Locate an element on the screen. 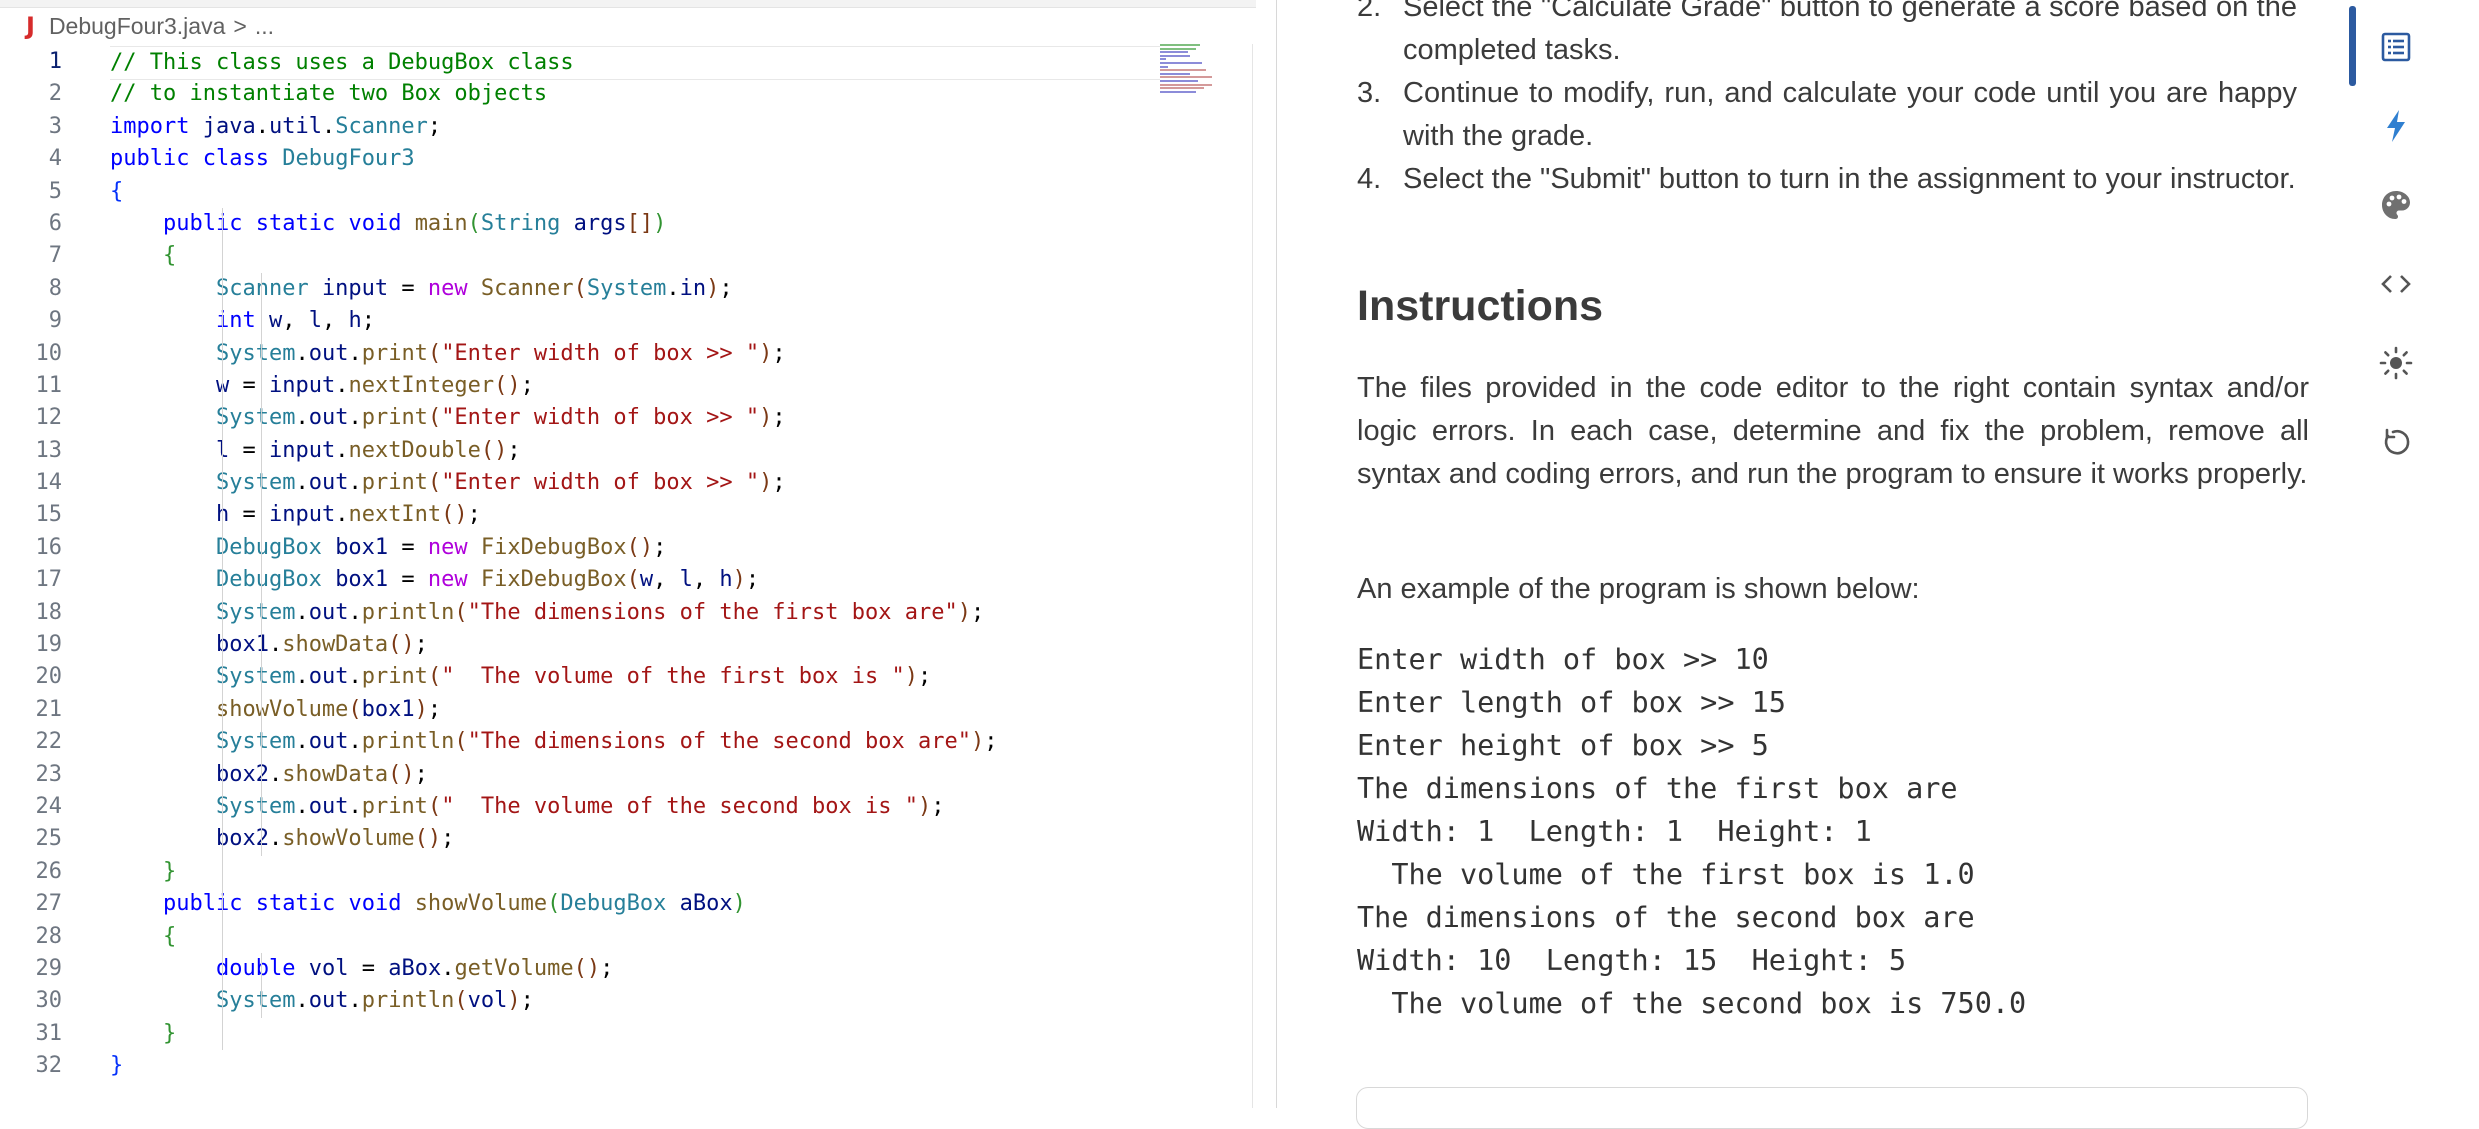 This screenshot has height=1129, width=2479. line-number: 26 is located at coordinates (49, 871).